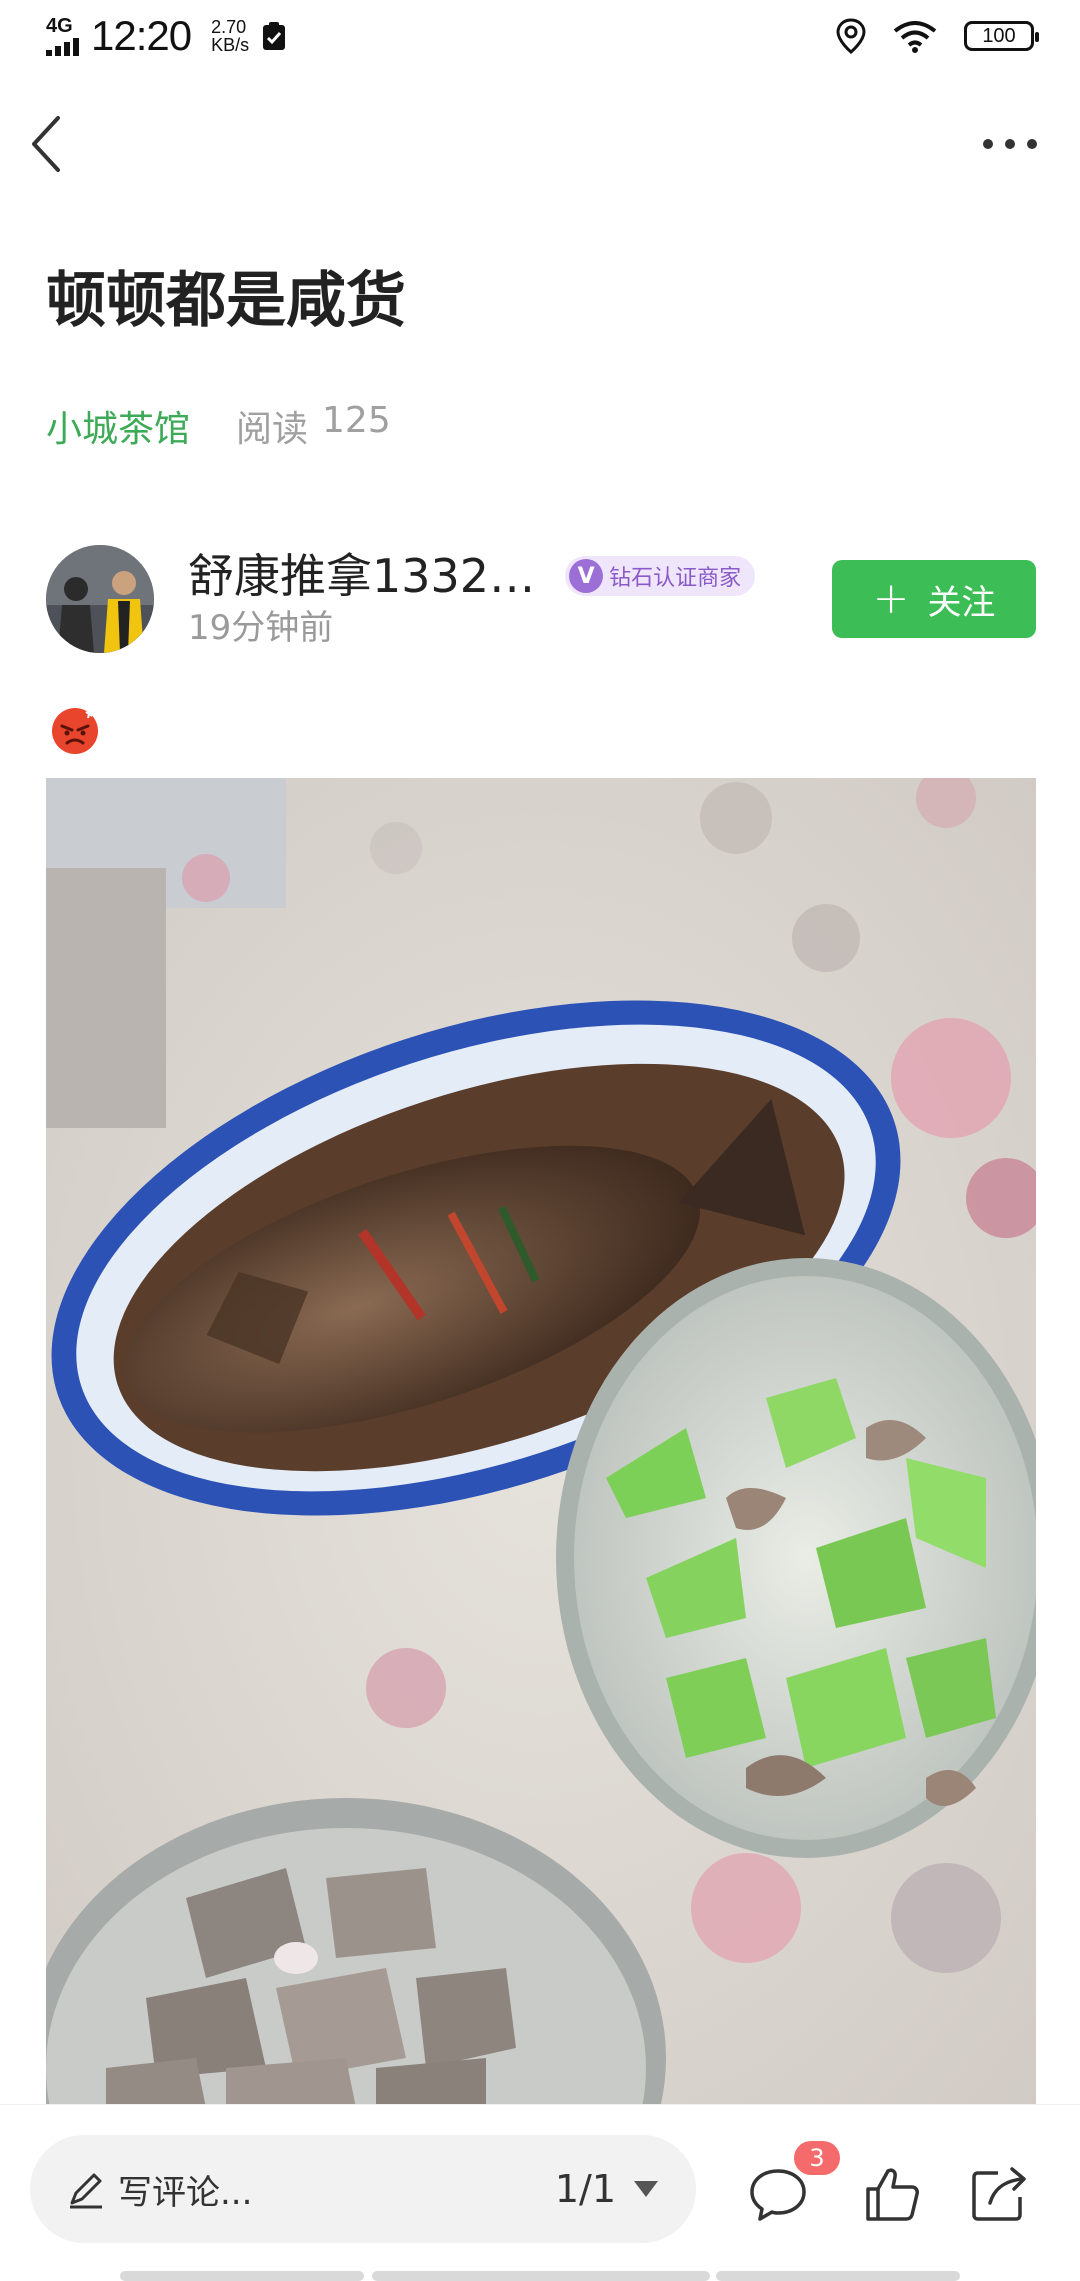 This screenshot has height=2281, width=1080. I want to click on author-row: 舒康推拿1332… V 钻石认证商家 19分钟前 + 关注, so click(541, 599).